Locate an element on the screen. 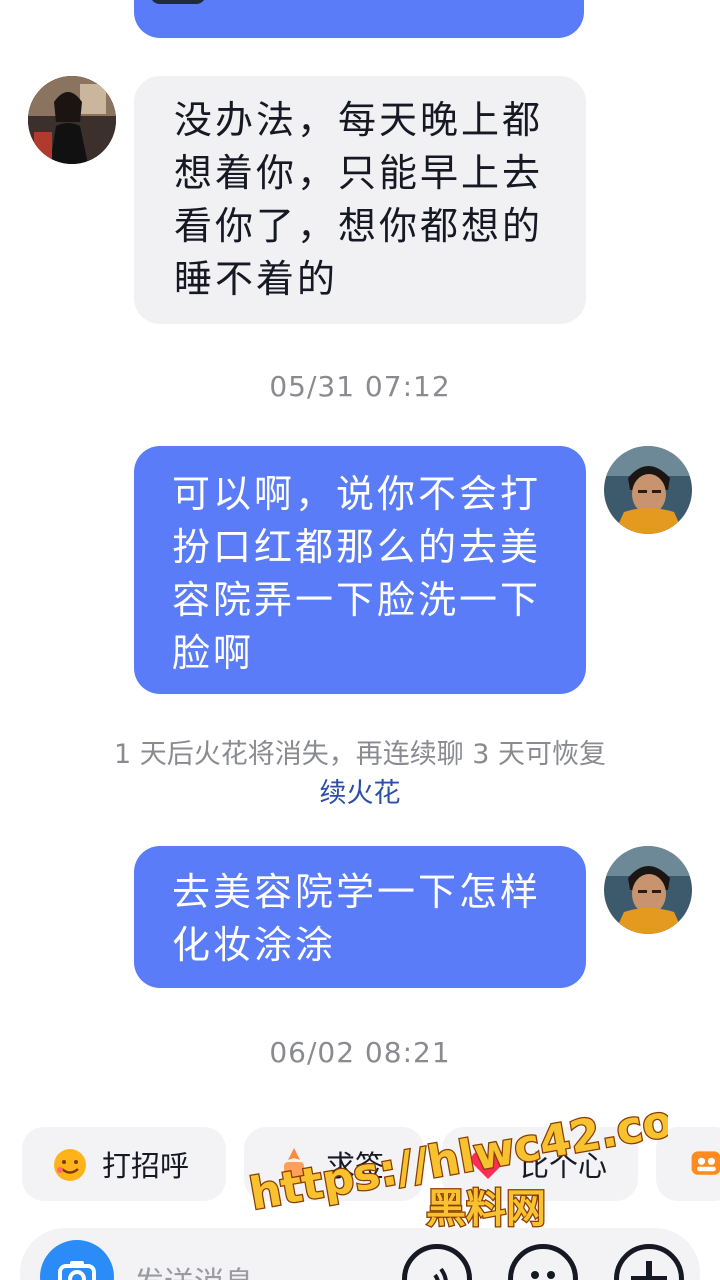 This screenshot has height=1280, width=720. quick-action-greet: 打招呼 is located at coordinates (124, 1164).